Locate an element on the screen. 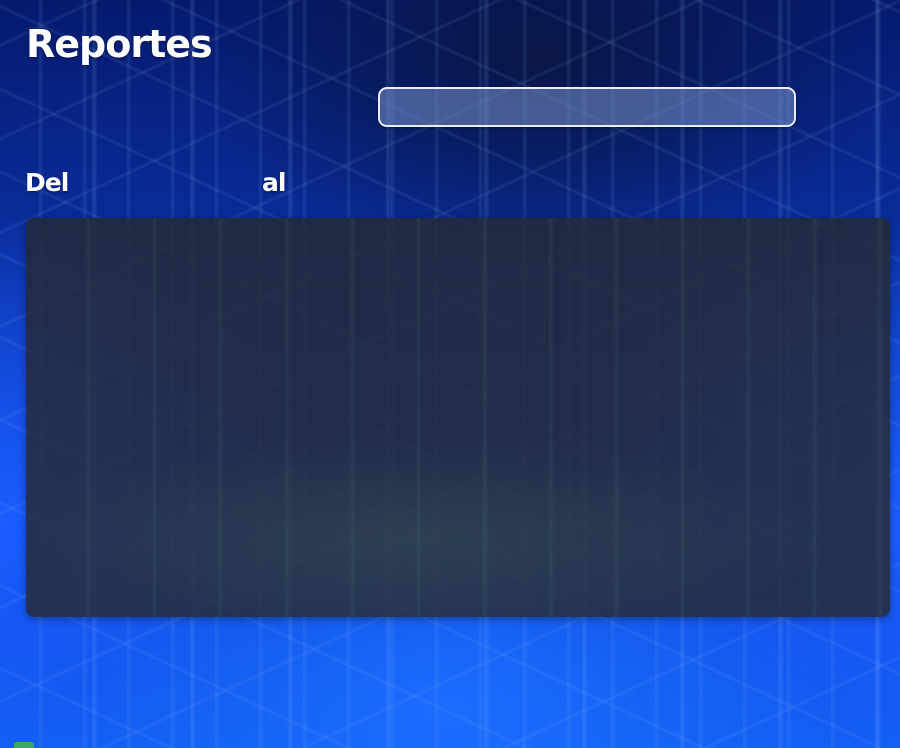 The height and width of the screenshot is (748, 900). date-to-label: al is located at coordinates (274, 182).